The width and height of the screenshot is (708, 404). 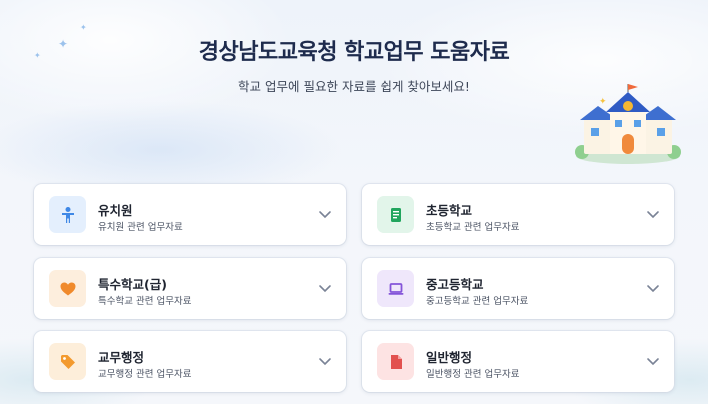 What do you see at coordinates (518, 214) in the screenshot?
I see `category-card-elementary: 초등학교 초등학교 관련 업무자료` at bounding box center [518, 214].